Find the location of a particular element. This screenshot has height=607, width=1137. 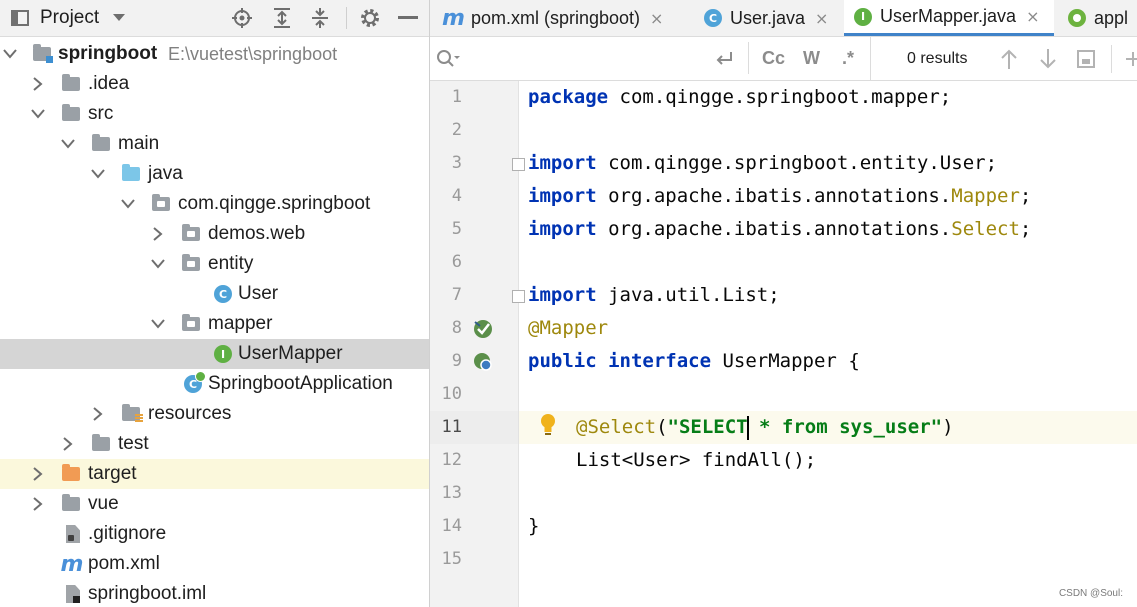

line-number: 14 is located at coordinates (446, 526).